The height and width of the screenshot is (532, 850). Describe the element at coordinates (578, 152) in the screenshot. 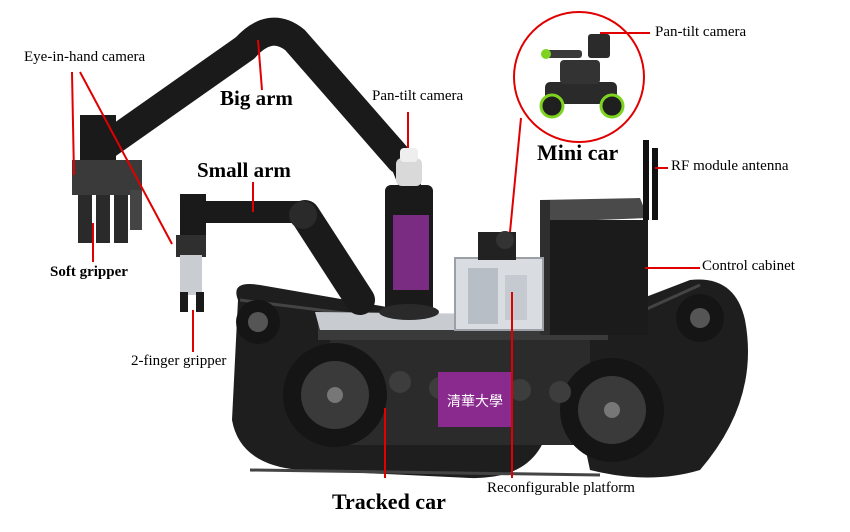

I see `label-mini-car: Mini car` at that location.